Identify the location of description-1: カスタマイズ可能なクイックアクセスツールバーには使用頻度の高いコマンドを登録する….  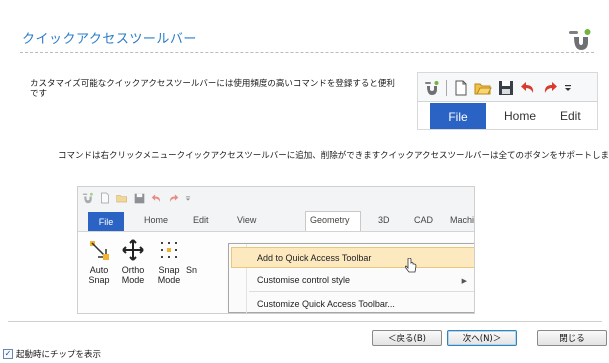
(212, 89).